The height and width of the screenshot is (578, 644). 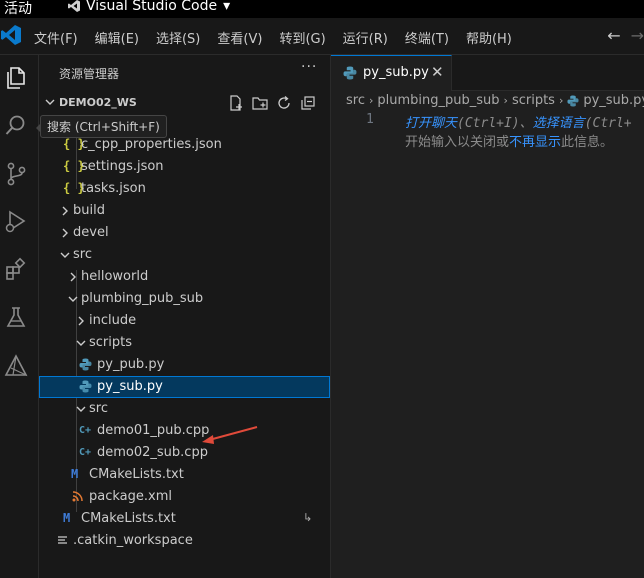 What do you see at coordinates (309, 67) in the screenshot?
I see `more-actions-icon: ···` at bounding box center [309, 67].